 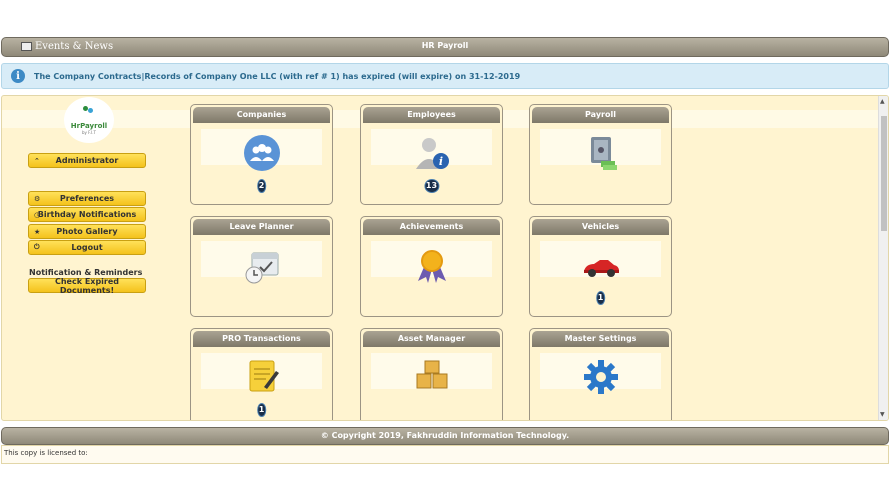 I want to click on gear-icon, so click(x=600, y=377).